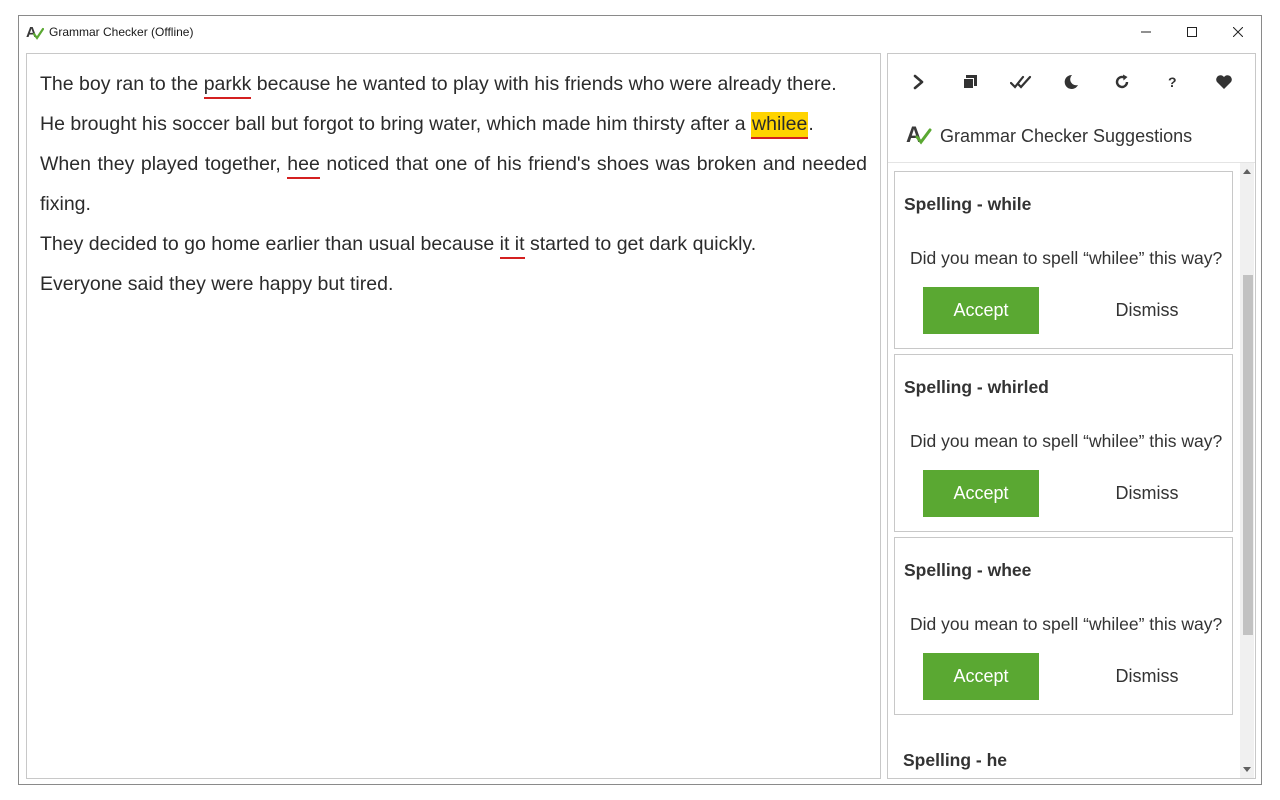 The width and height of the screenshot is (1280, 800). Describe the element at coordinates (453, 284) in the screenshot. I see `editor-line: Everyone said they were happy but tired.` at that location.